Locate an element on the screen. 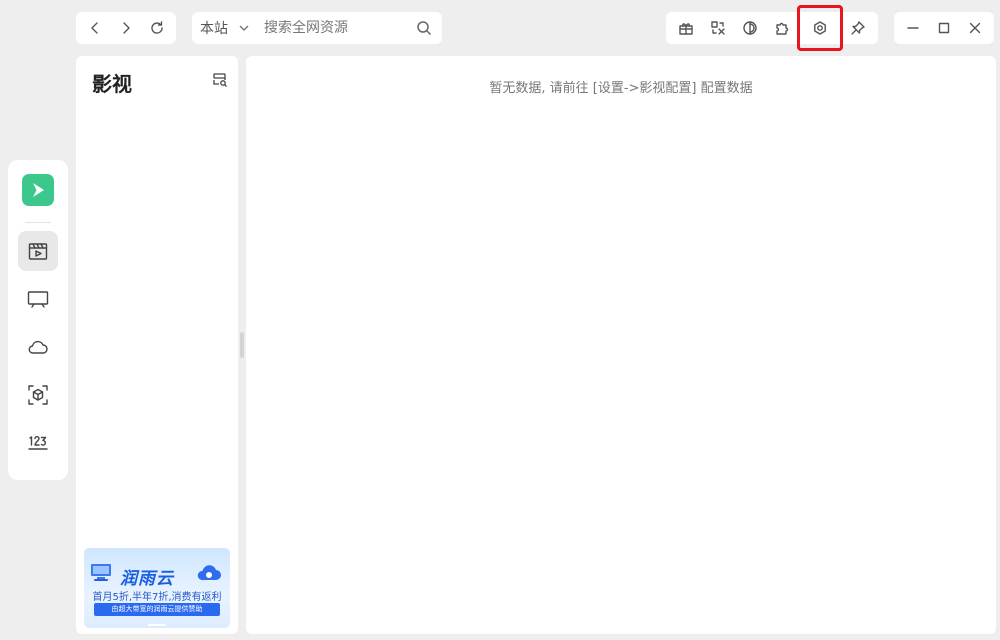 This screenshot has width=1000, height=640. minimize-button is located at coordinates (913, 28).